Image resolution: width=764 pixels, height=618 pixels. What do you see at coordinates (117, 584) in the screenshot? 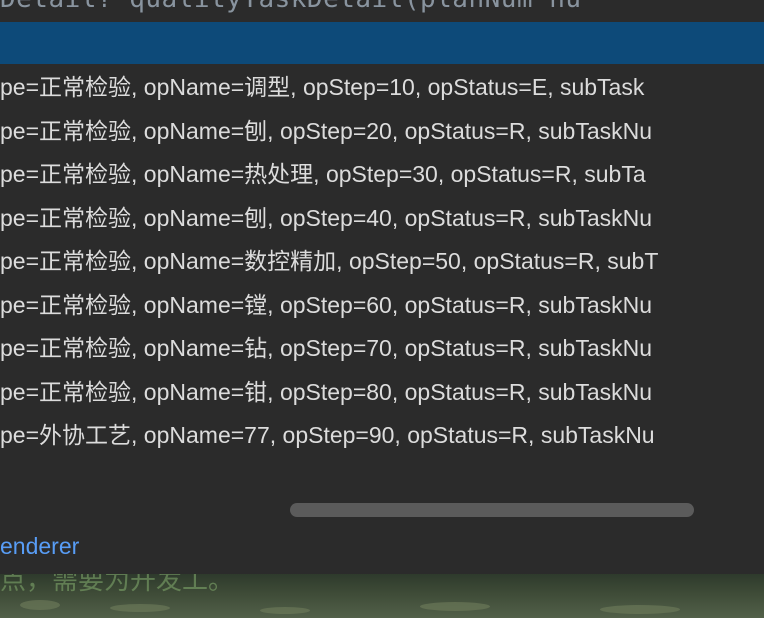
I see `background-text: 点，需要为开发工。` at bounding box center [117, 584].